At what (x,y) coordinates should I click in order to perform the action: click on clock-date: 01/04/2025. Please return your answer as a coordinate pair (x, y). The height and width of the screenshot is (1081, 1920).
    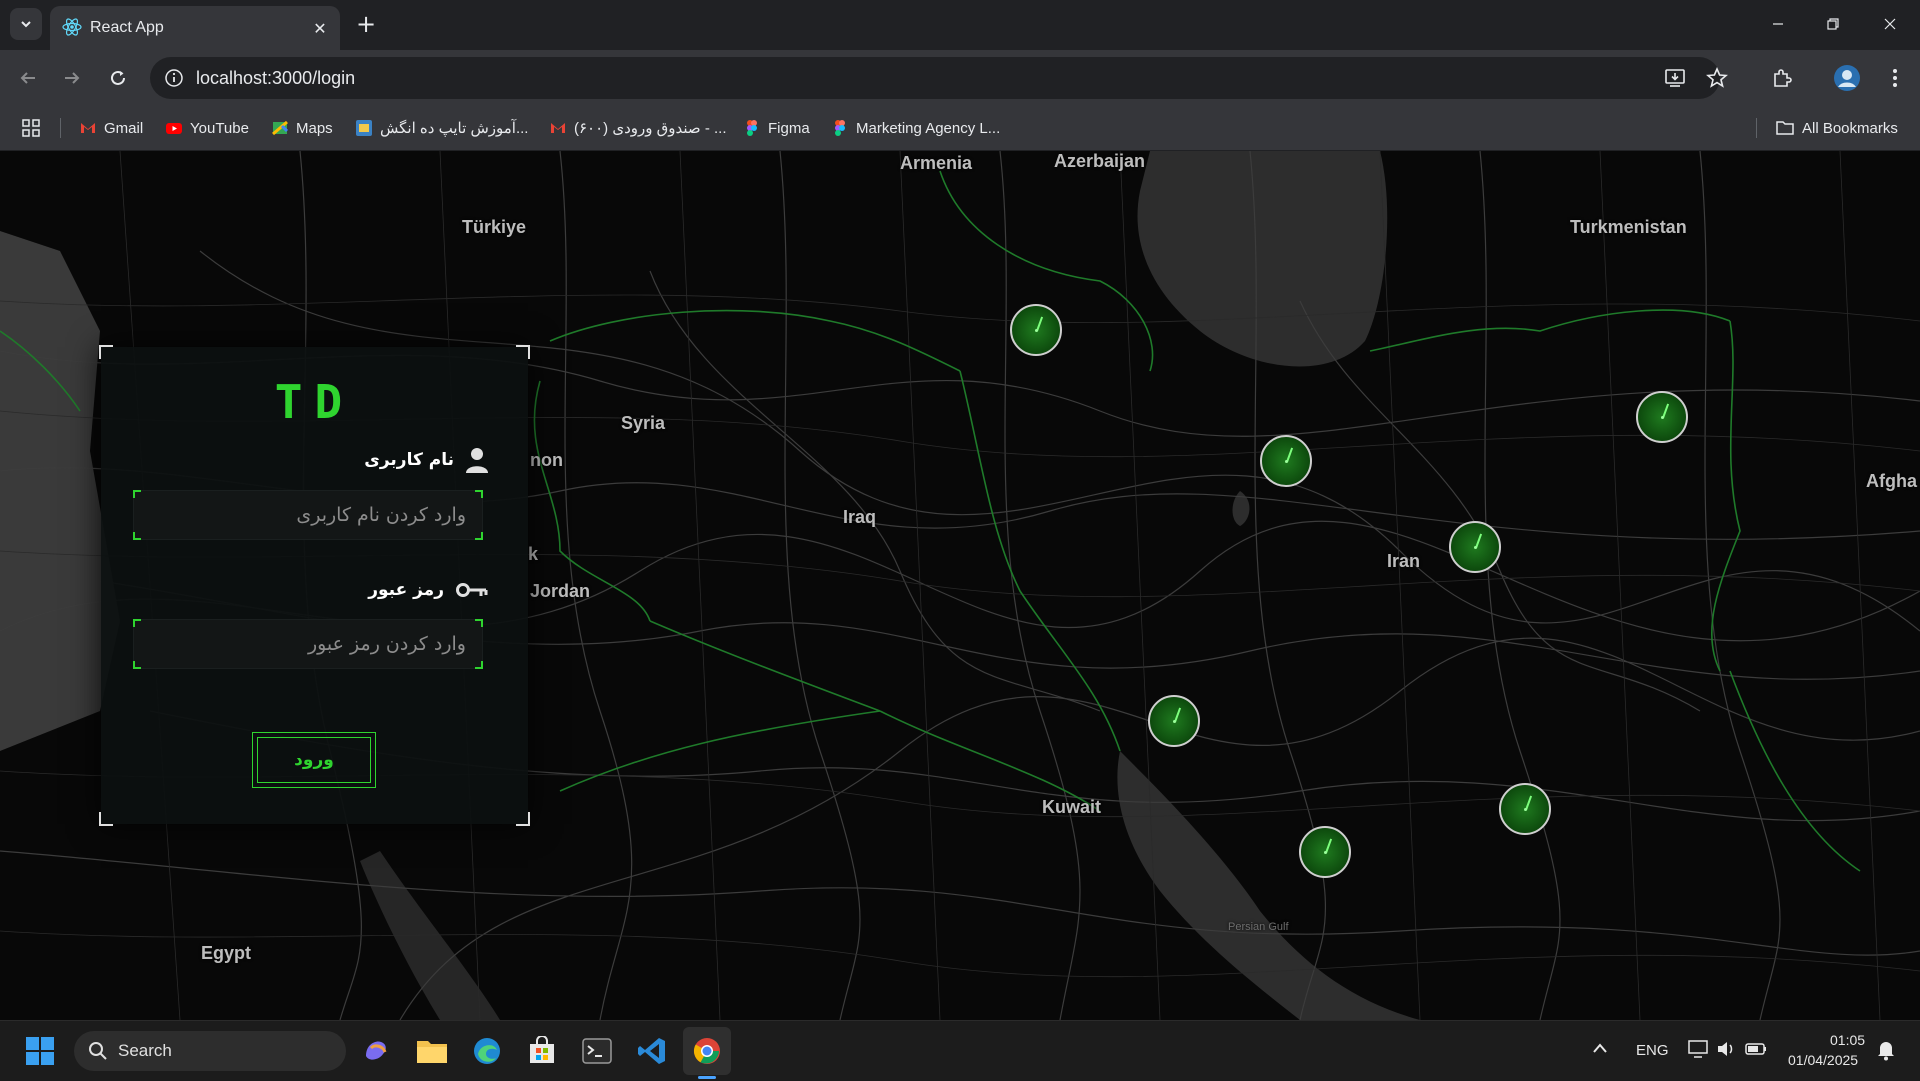
    Looking at the image, I should click on (1823, 1060).